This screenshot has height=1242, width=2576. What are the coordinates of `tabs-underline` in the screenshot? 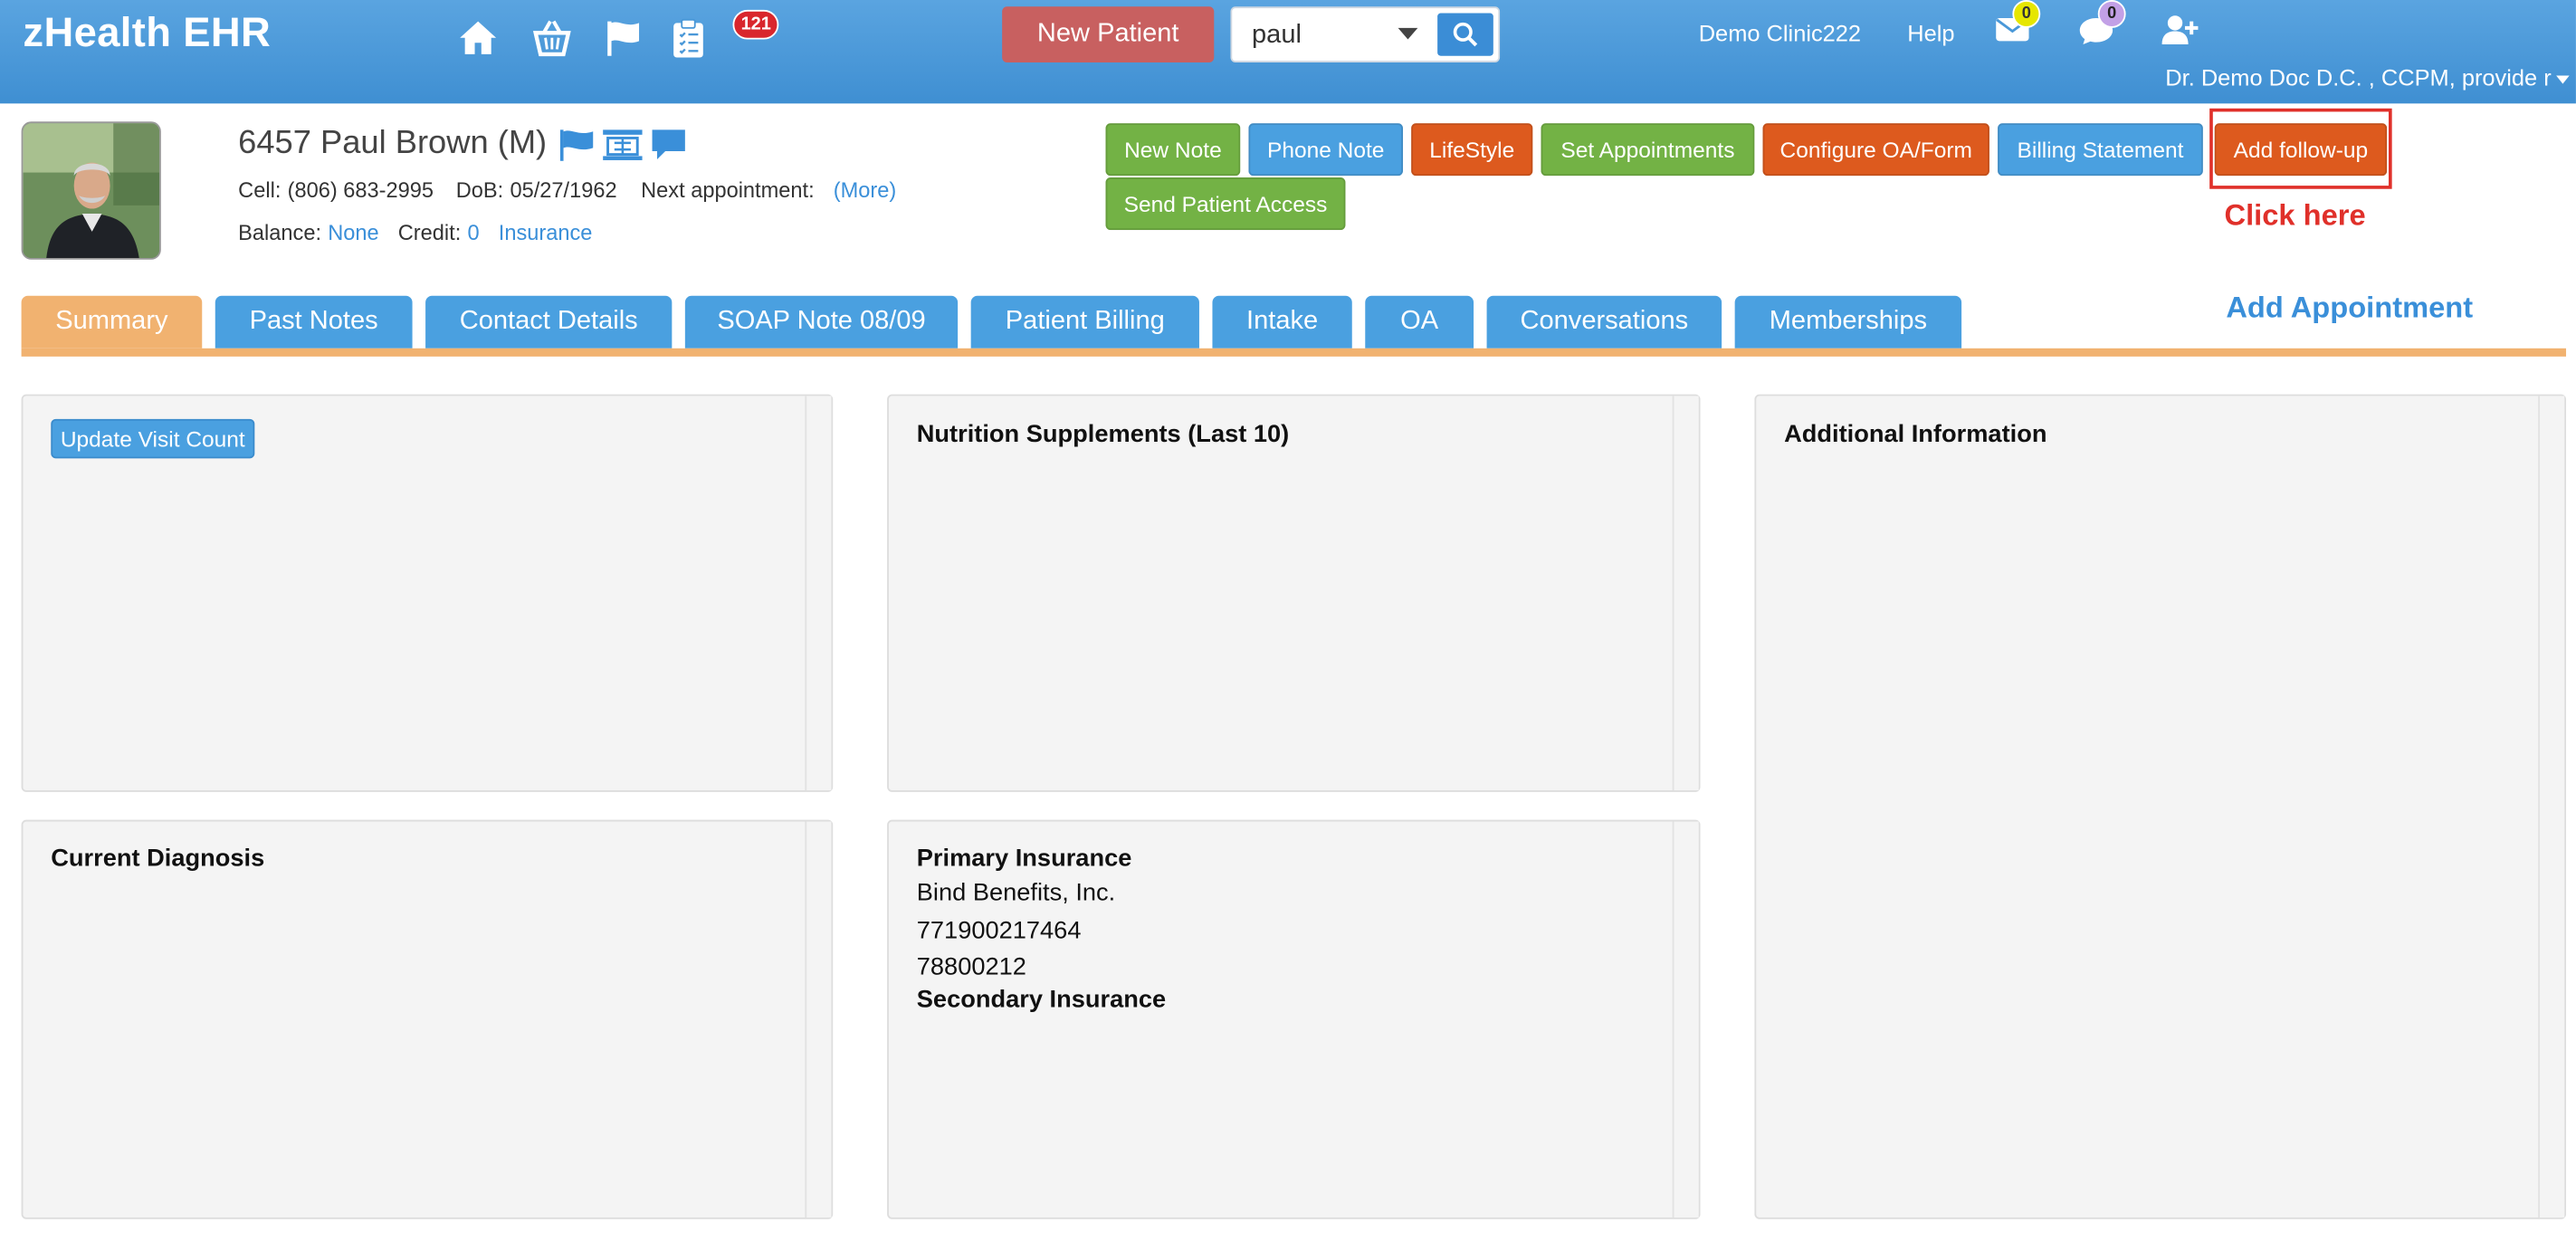 It's located at (1294, 352).